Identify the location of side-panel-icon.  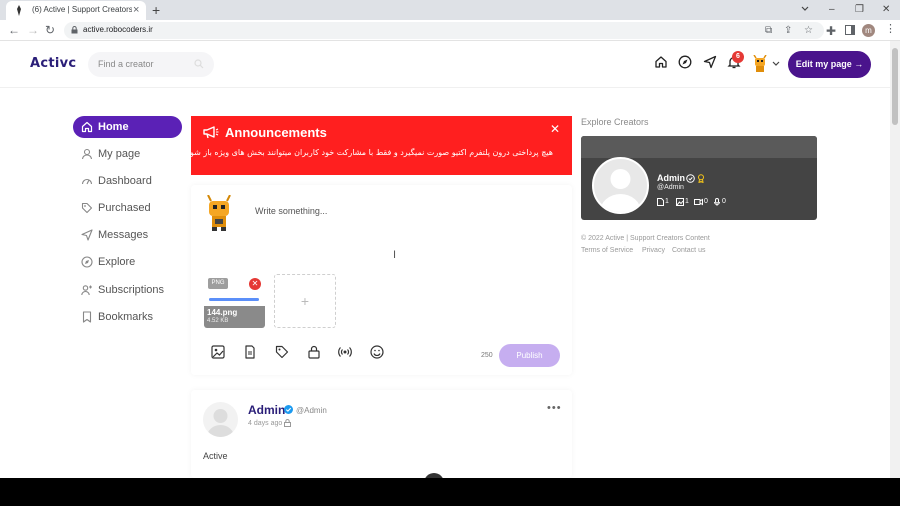
(850, 30).